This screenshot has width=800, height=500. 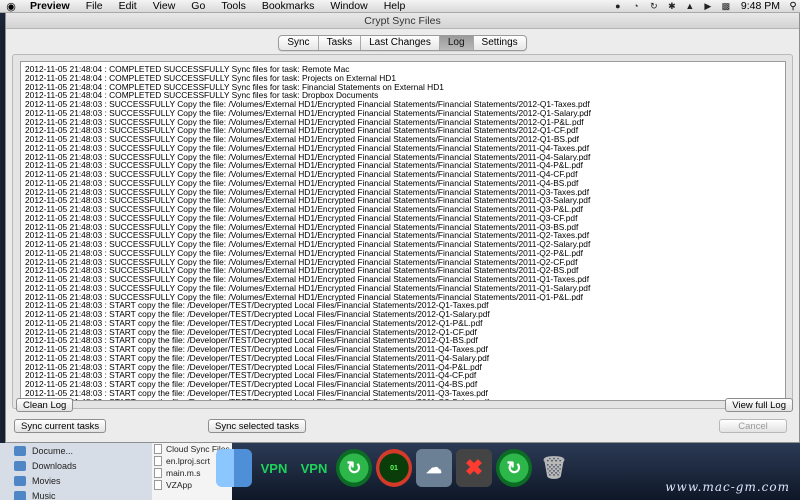 What do you see at coordinates (44, 495) in the screenshot?
I see `finder-item-label: Music` at bounding box center [44, 495].